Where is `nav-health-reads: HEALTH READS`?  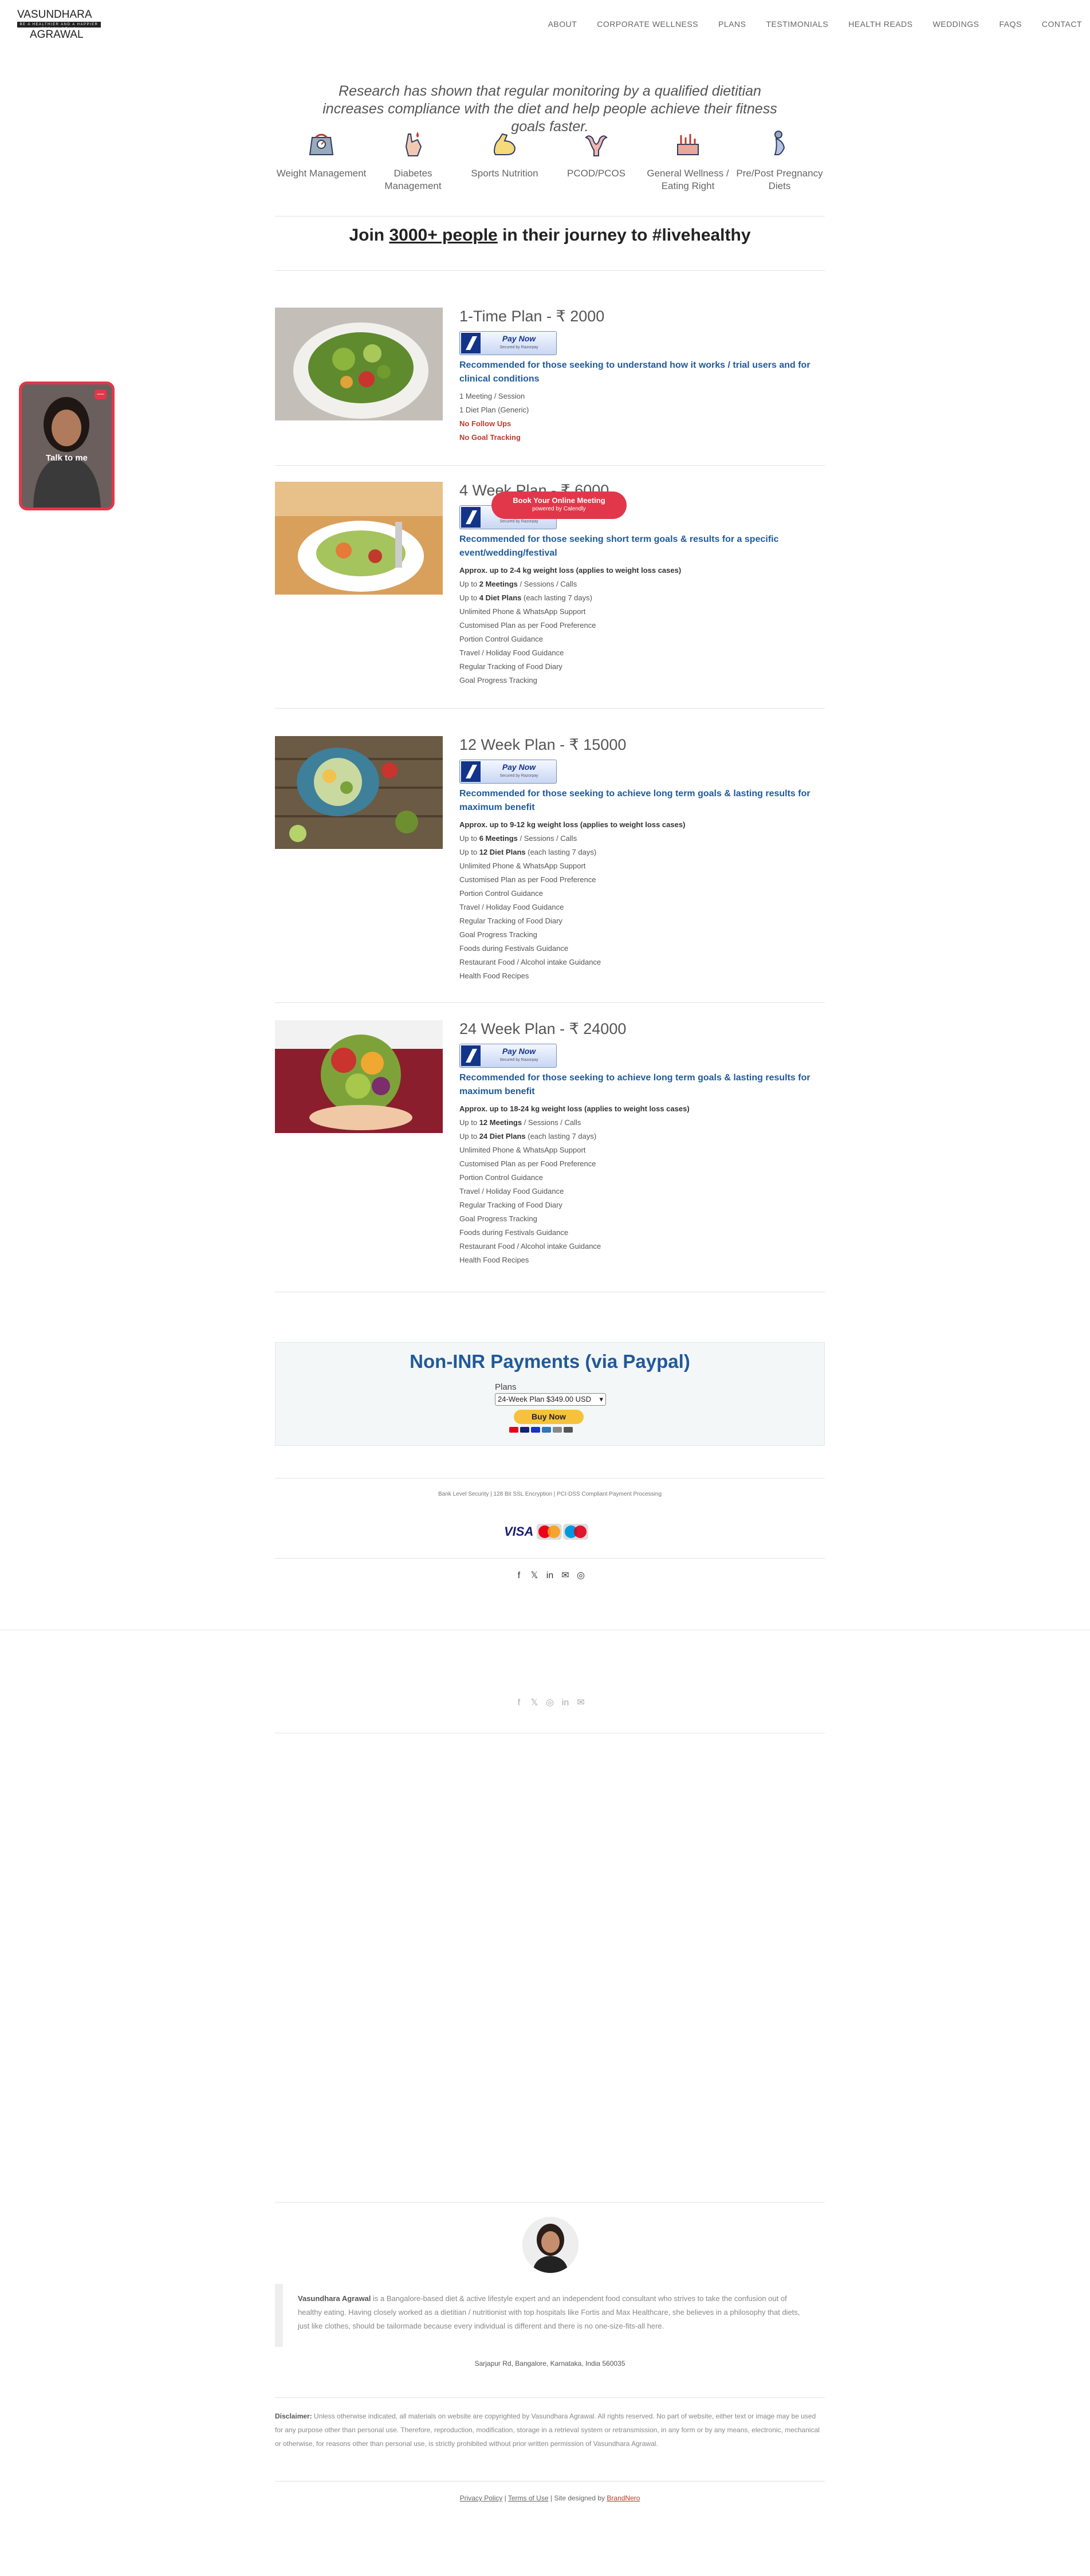 nav-health-reads: HEALTH READS is located at coordinates (880, 24).